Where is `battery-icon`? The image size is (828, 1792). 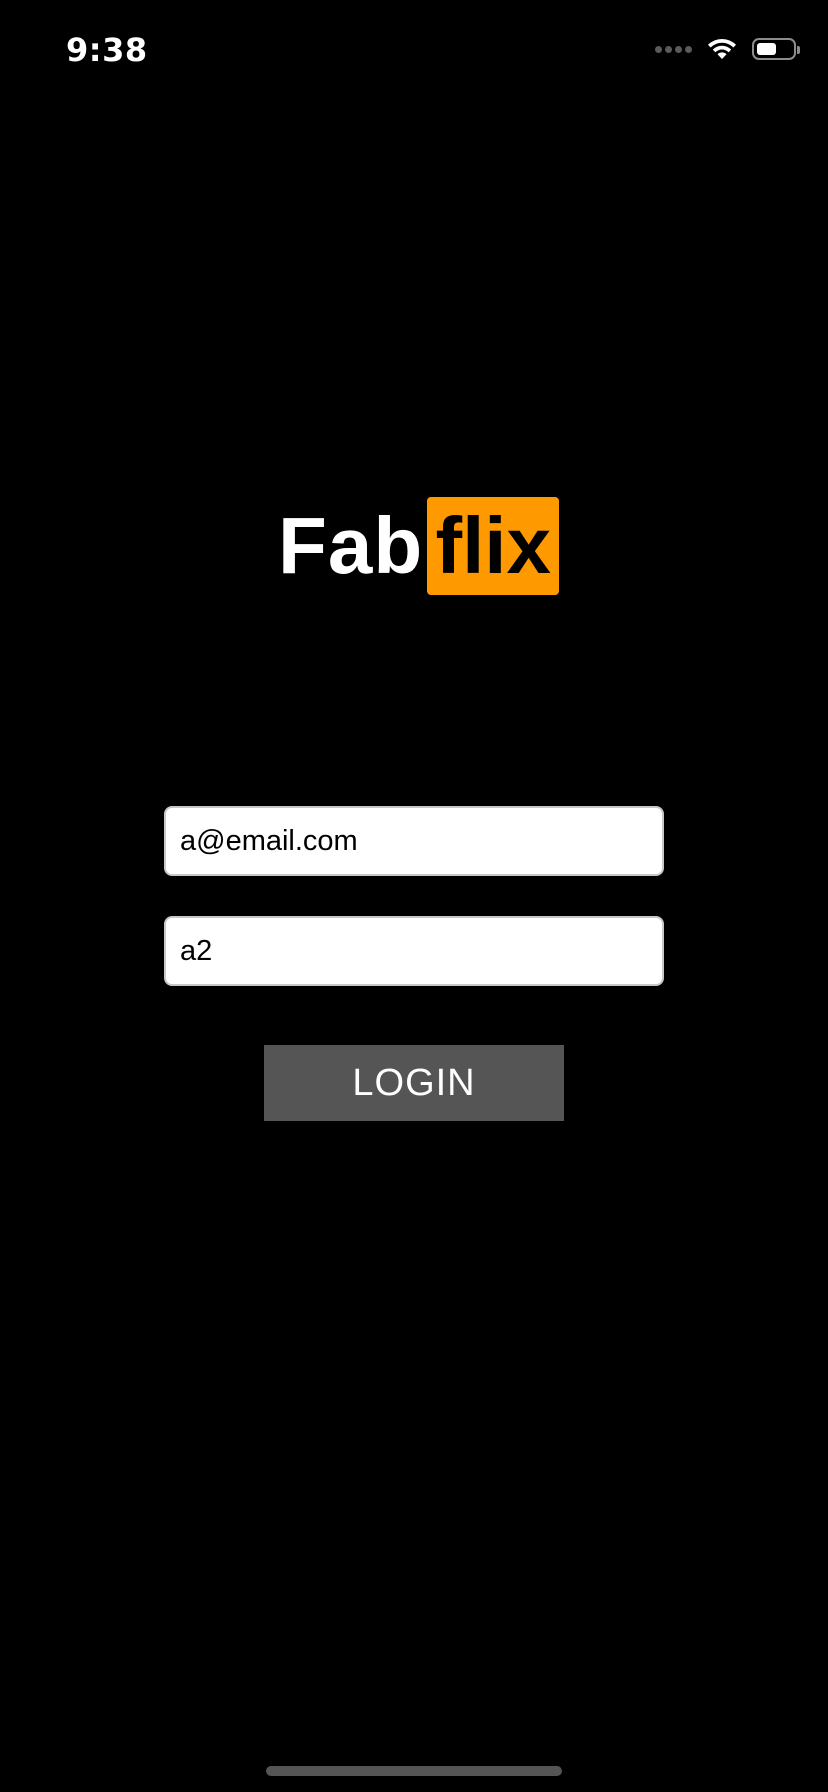
battery-icon is located at coordinates (776, 49).